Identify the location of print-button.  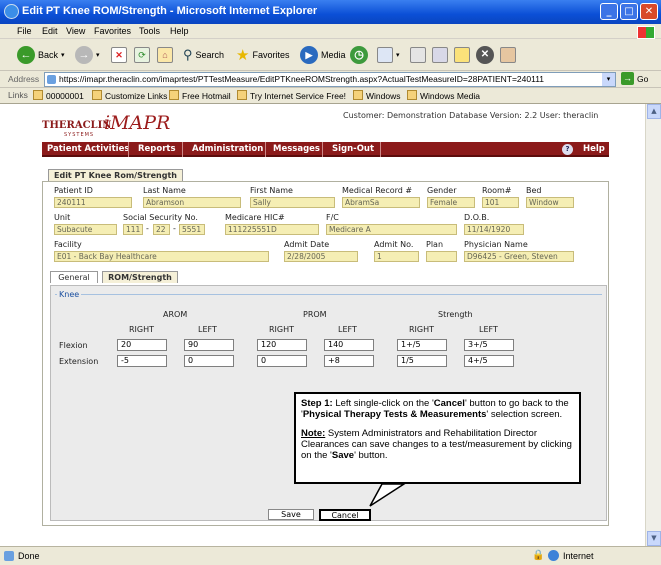
(418, 55).